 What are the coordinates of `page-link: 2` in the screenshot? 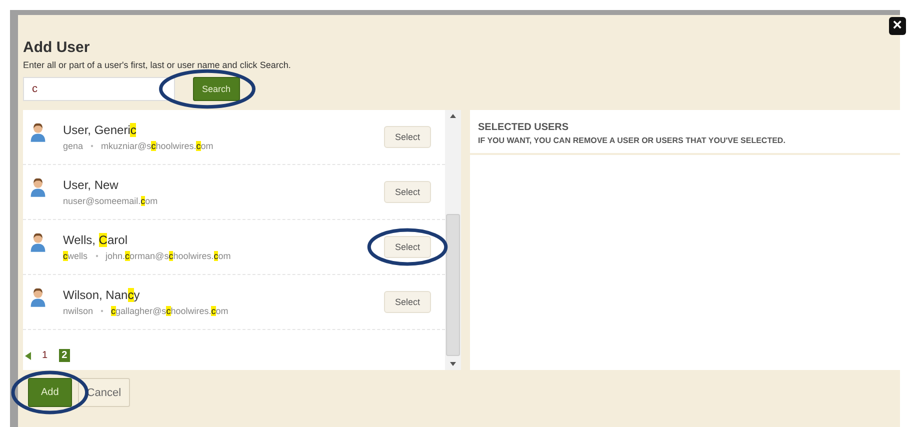 It's located at (64, 355).